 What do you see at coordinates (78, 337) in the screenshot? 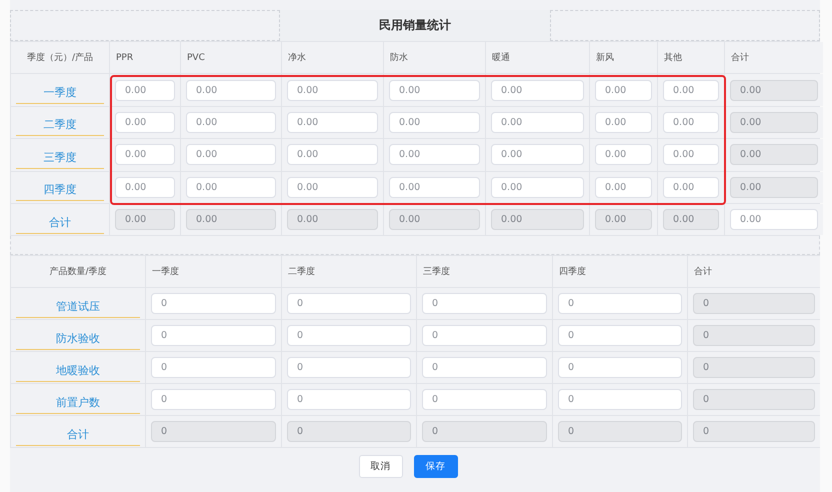
I see `row-label: 防水验收` at bounding box center [78, 337].